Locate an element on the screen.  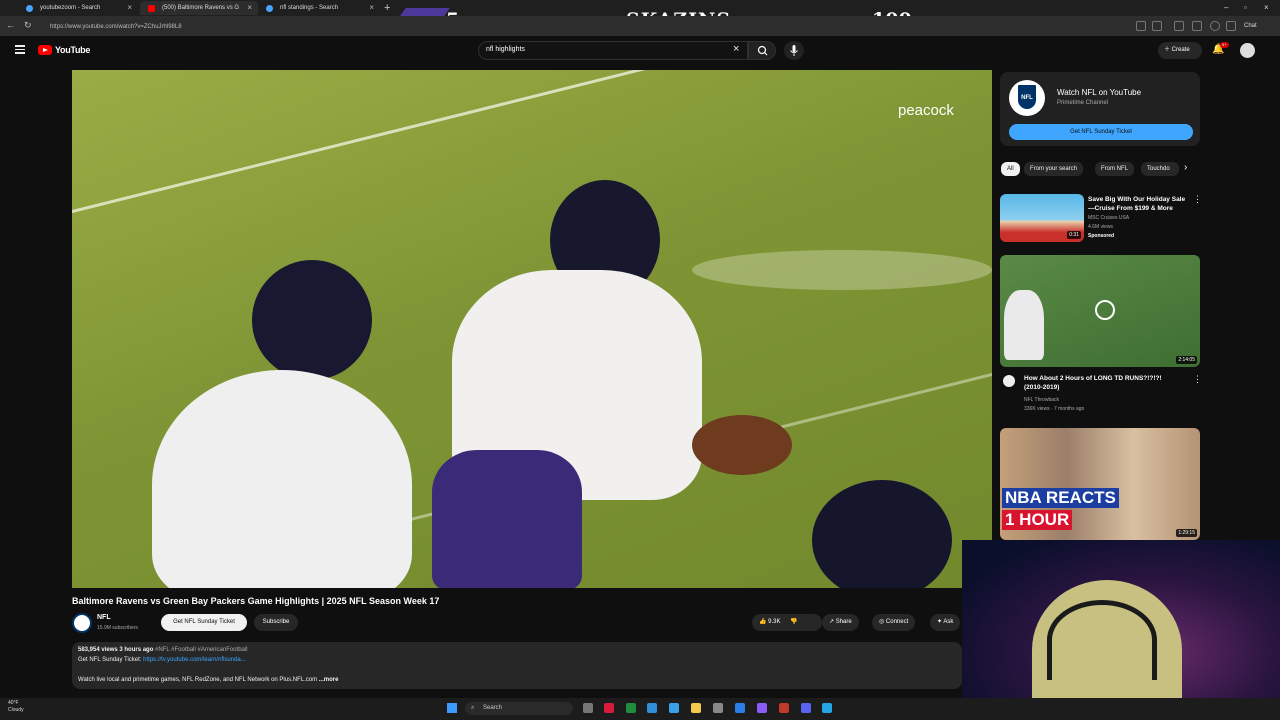
video-thumbnail: 2:14:05 is located at coordinates (1100, 311).